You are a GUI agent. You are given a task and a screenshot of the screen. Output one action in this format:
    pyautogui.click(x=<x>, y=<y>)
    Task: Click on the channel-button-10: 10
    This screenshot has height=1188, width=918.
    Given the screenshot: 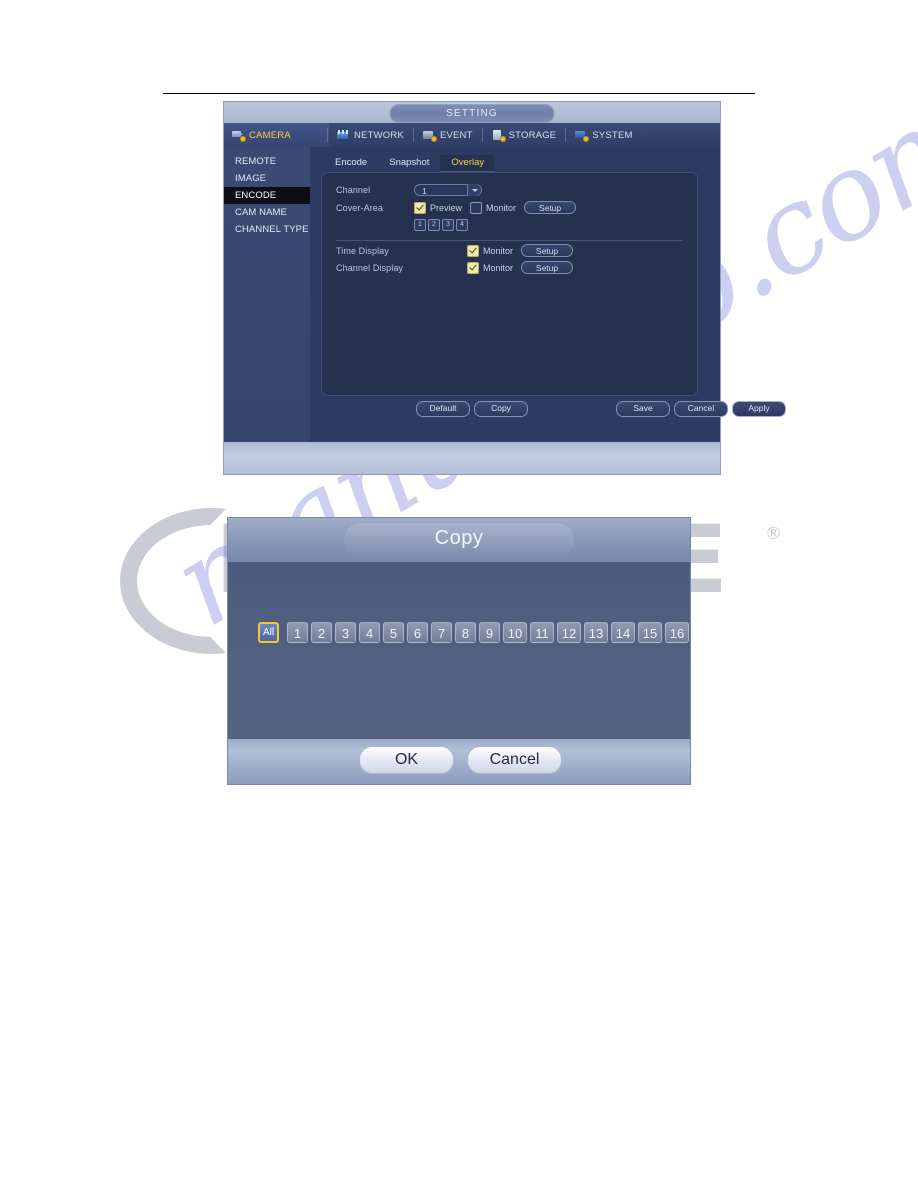 What is the action you would take?
    pyautogui.click(x=515, y=632)
    